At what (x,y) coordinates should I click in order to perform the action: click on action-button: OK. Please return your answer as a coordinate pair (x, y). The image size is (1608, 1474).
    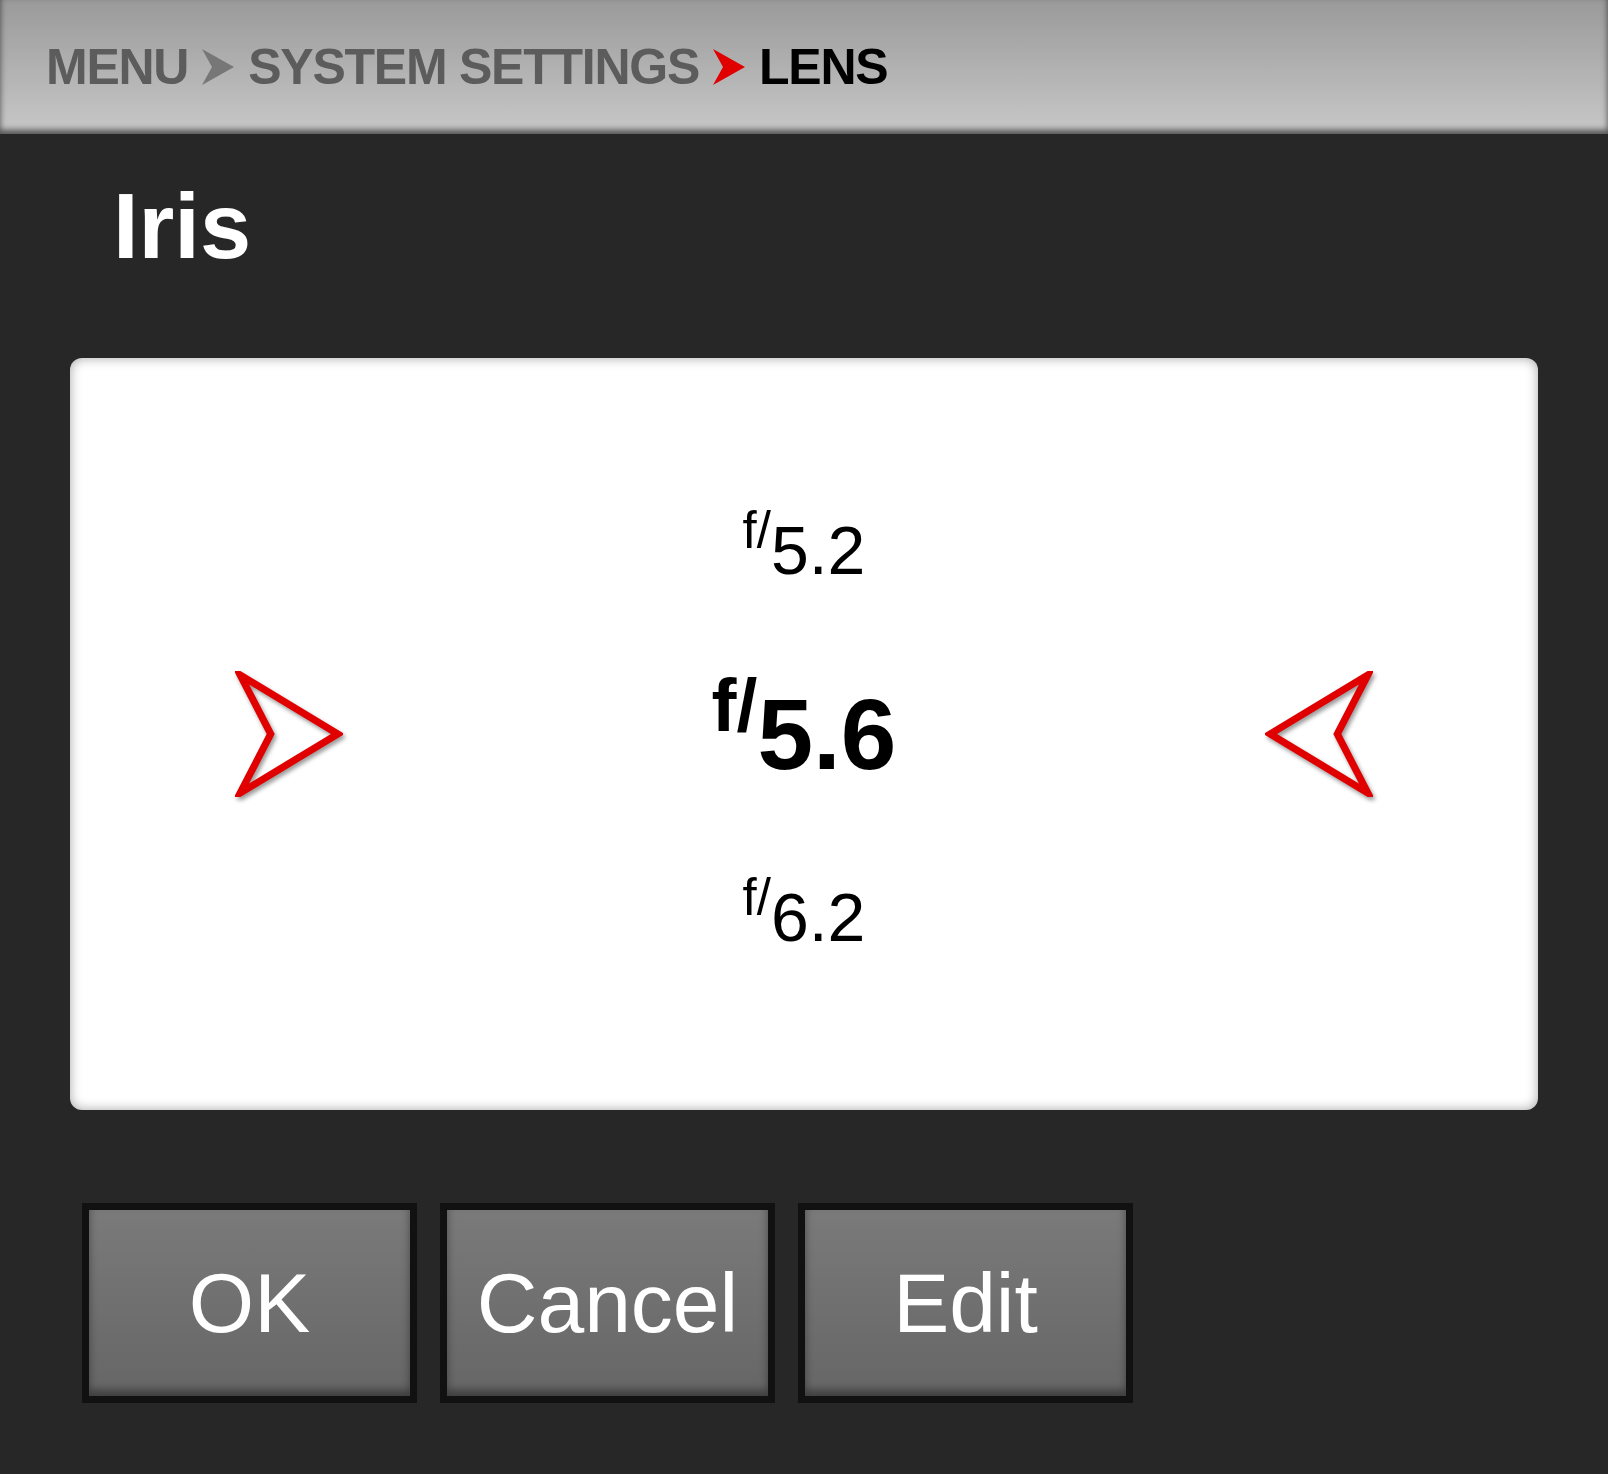
    Looking at the image, I should click on (249, 1303).